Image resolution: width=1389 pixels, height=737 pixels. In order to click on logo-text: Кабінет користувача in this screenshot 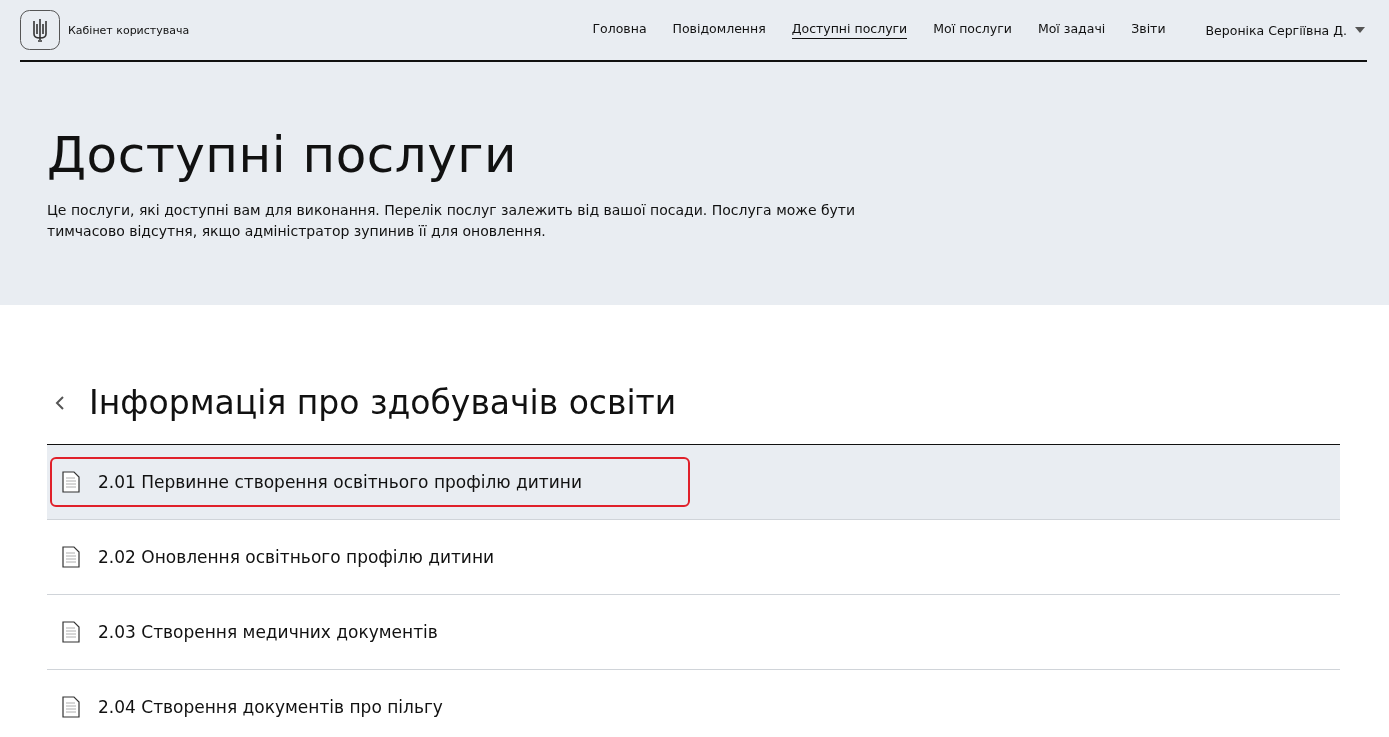, I will do `click(129, 30)`.